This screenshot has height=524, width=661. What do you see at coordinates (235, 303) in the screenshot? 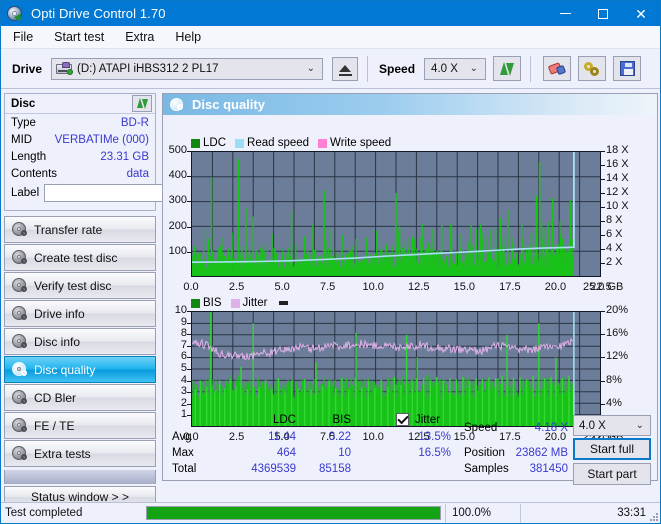
I see `legend-swatch-jitter` at bounding box center [235, 303].